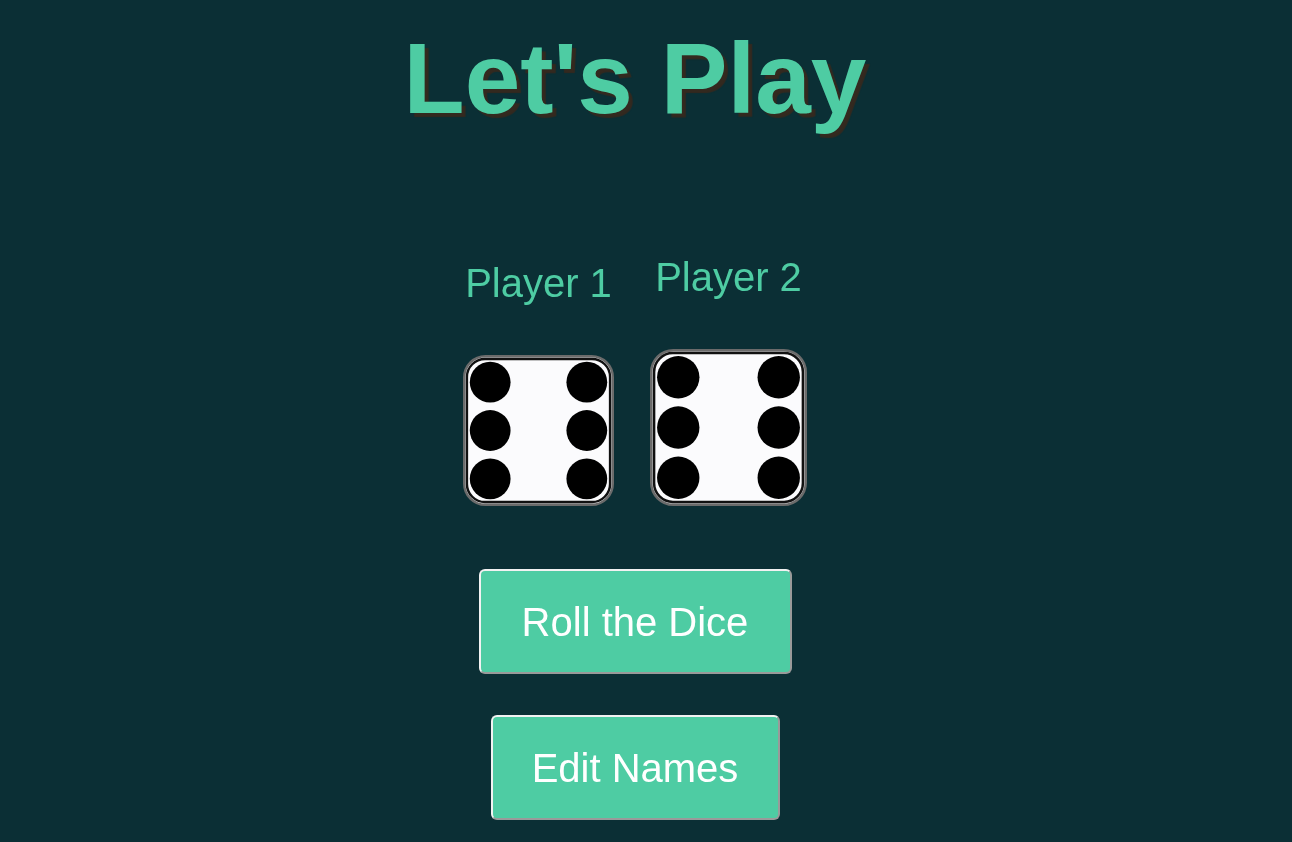  Describe the element at coordinates (728, 277) in the screenshot. I see `player-name: Player 2` at that location.